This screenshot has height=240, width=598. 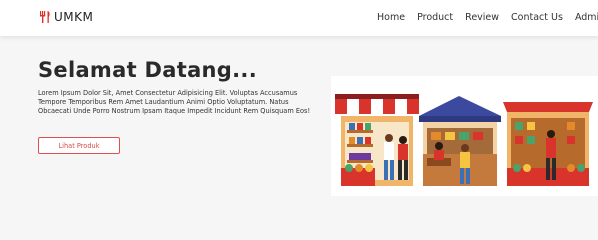 What do you see at coordinates (79, 145) in the screenshot?
I see `view-products-button: Lihat Produk` at bounding box center [79, 145].